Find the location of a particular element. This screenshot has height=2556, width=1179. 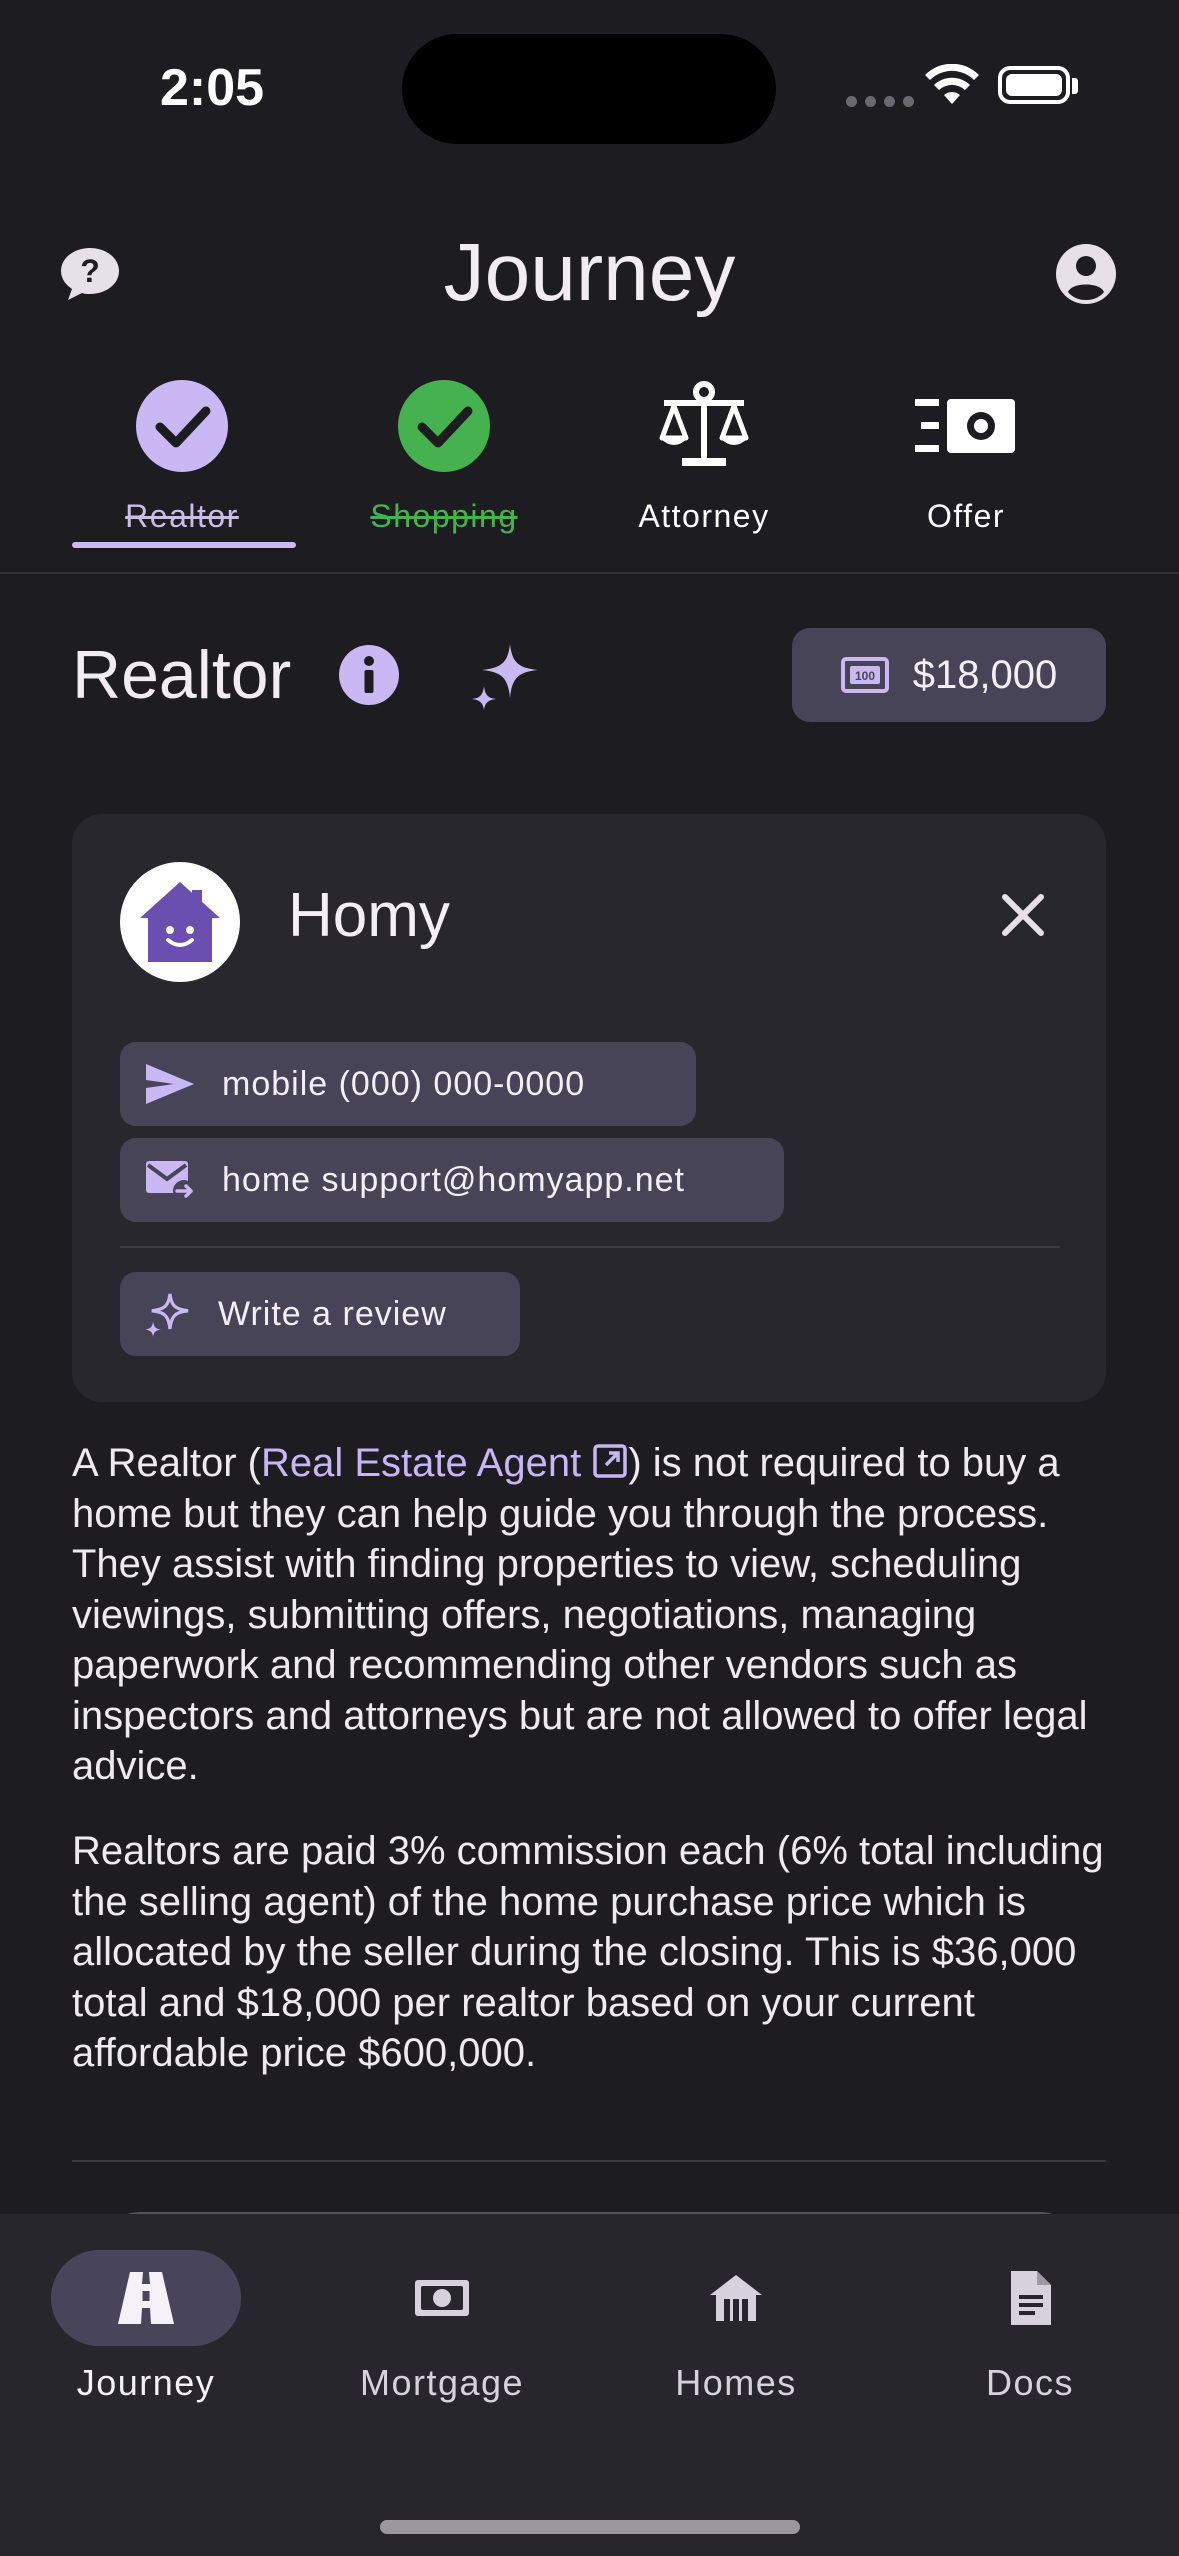

write-review-button: Write a review is located at coordinates (320, 1314).